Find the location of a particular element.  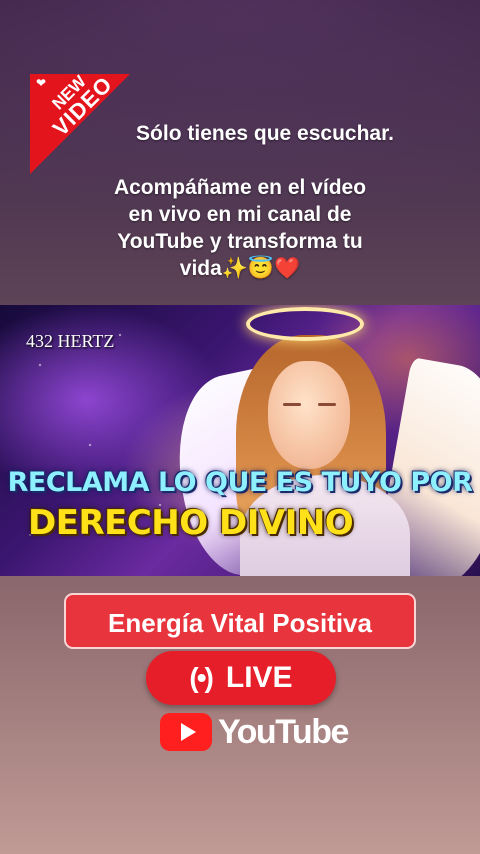

caption-line: YouTube y transforma tu is located at coordinates (240, 241).